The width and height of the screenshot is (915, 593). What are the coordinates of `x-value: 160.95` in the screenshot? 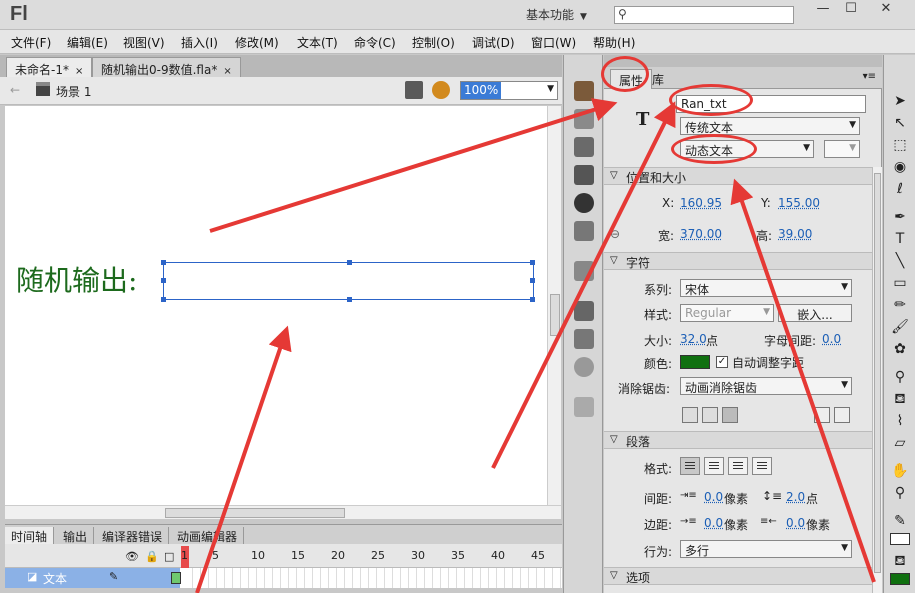 It's located at (701, 203).